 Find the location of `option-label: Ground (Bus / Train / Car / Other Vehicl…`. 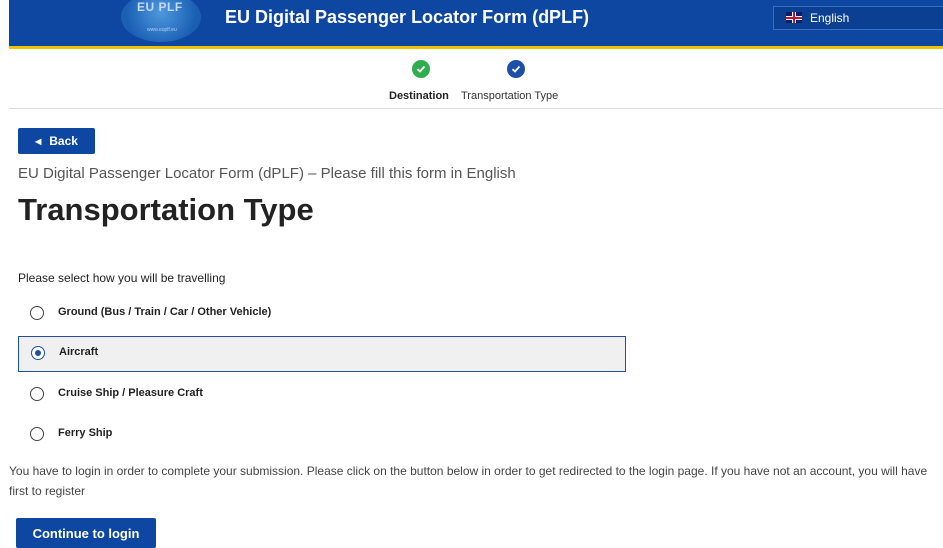

option-label: Ground (Bus / Train / Car / Other Vehicl… is located at coordinates (165, 312).